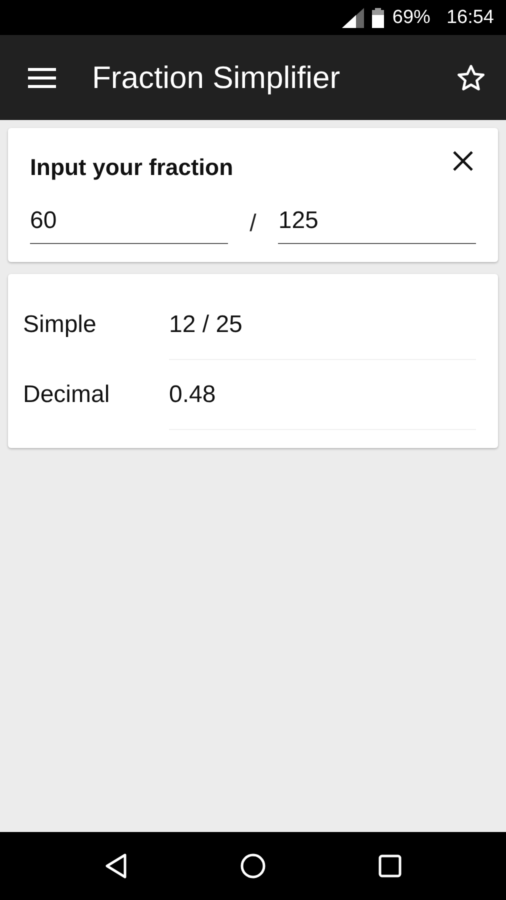 This screenshot has width=506, height=900. Describe the element at coordinates (60, 325) in the screenshot. I see `result-label: Simple` at that location.